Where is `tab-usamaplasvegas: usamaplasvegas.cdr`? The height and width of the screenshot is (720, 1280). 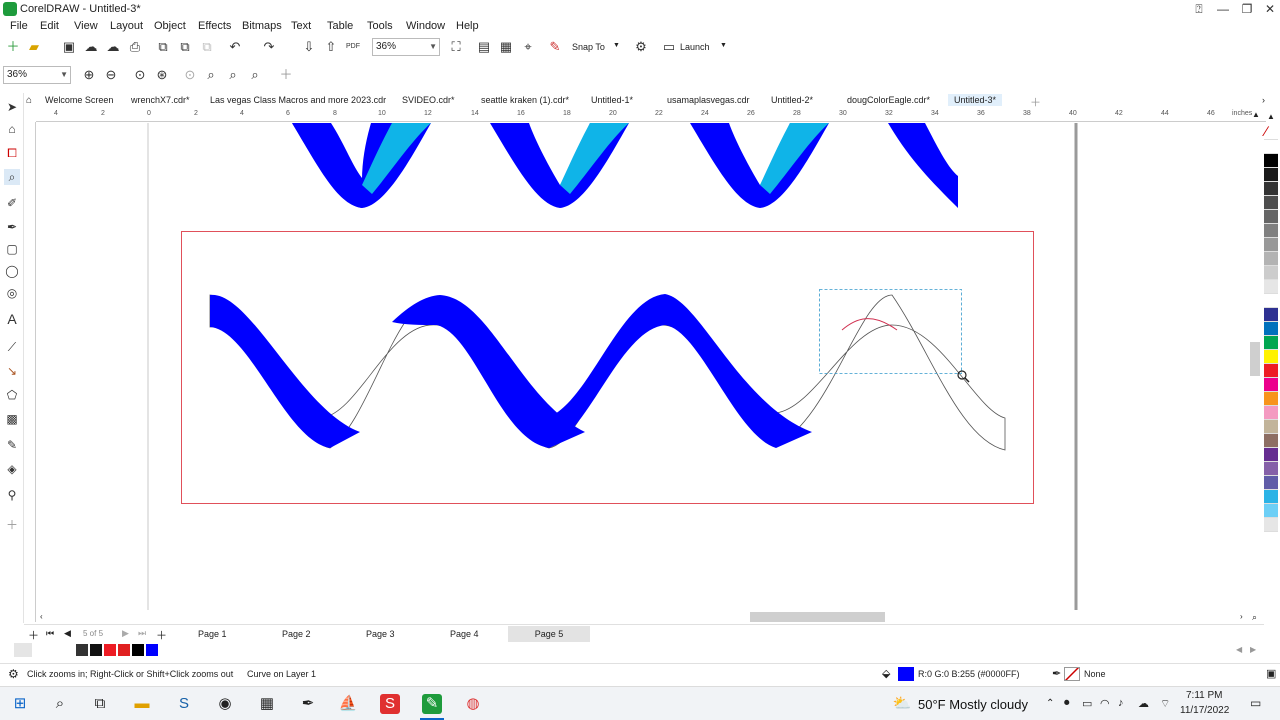 tab-usamaplasvegas: usamaplasvegas.cdr is located at coordinates (708, 100).